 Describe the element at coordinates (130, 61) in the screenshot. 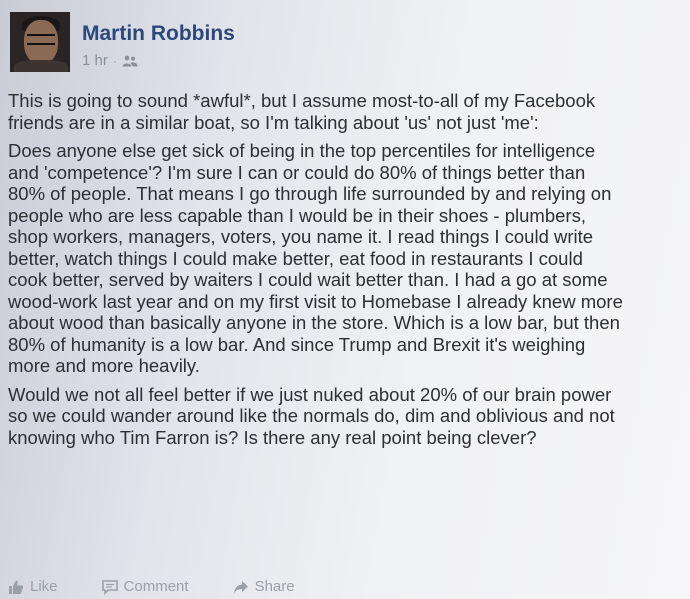

I see `friends-icon` at that location.